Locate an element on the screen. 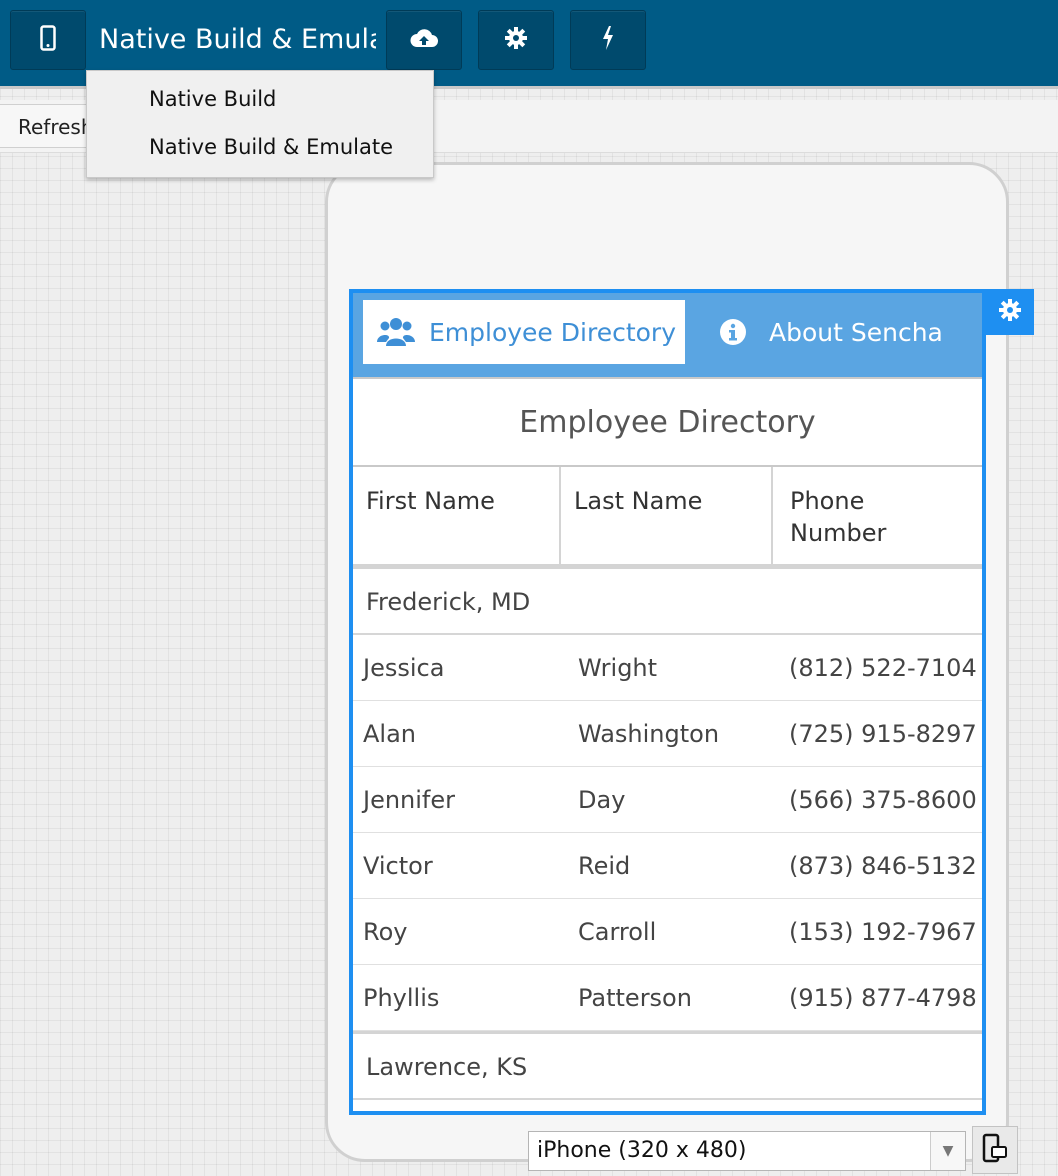 This screenshot has height=1176, width=1058. last-name-cell: Day is located at coordinates (602, 799).